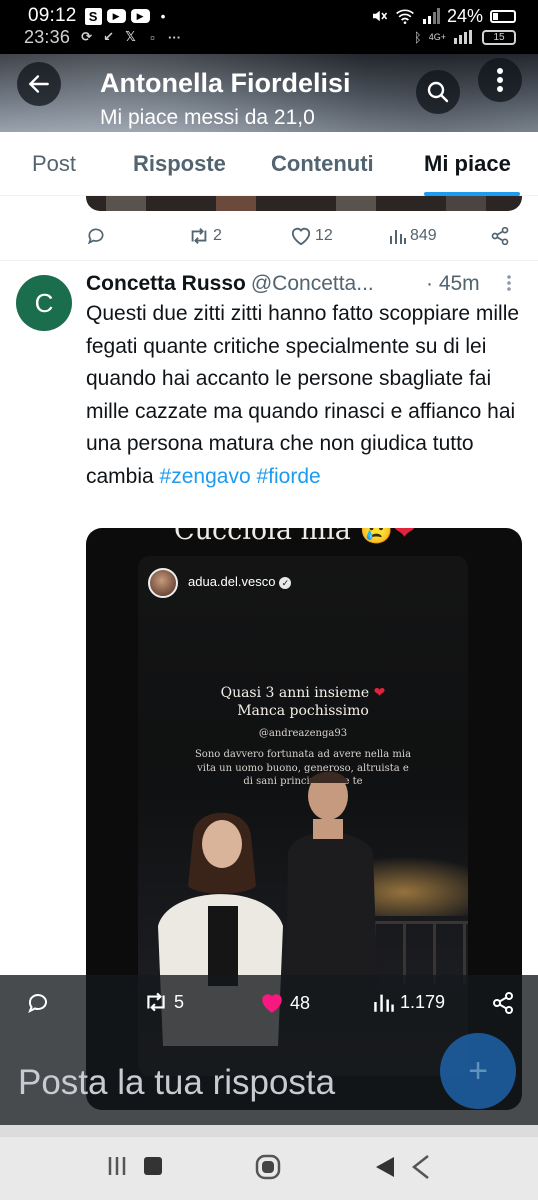 Image resolution: width=538 pixels, height=1200 pixels. I want to click on search-button, so click(438, 92).